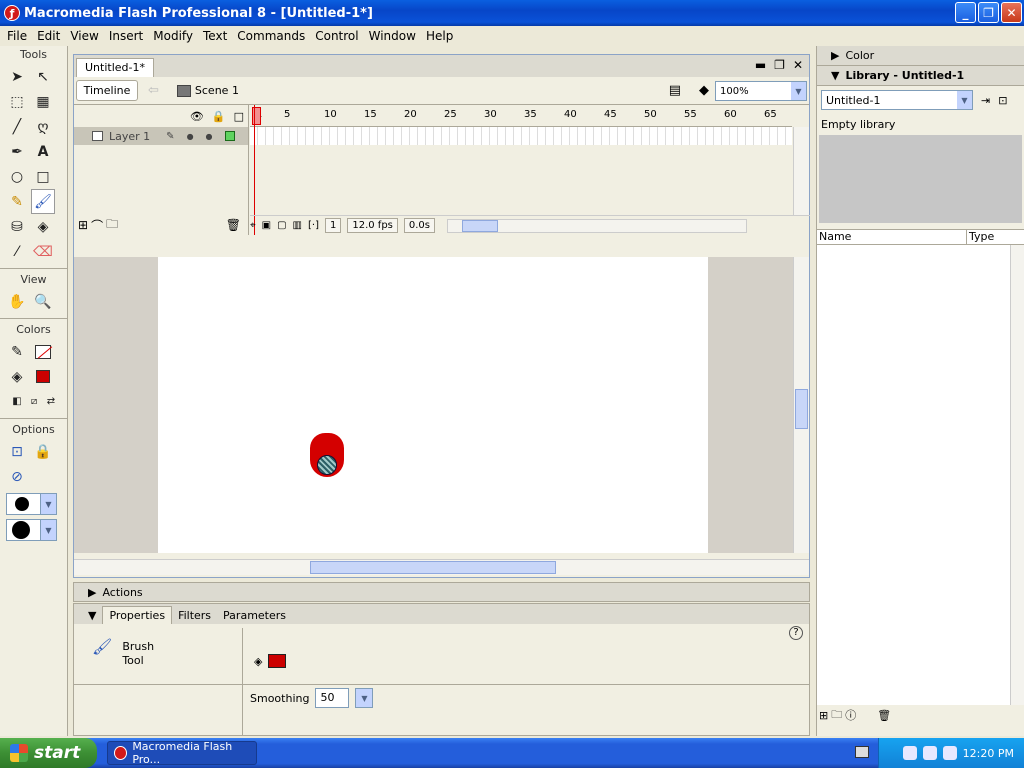 The height and width of the screenshot is (768, 1024). Describe the element at coordinates (441, 592) in the screenshot. I see `actions-panel-header: ▶ Actions` at that location.